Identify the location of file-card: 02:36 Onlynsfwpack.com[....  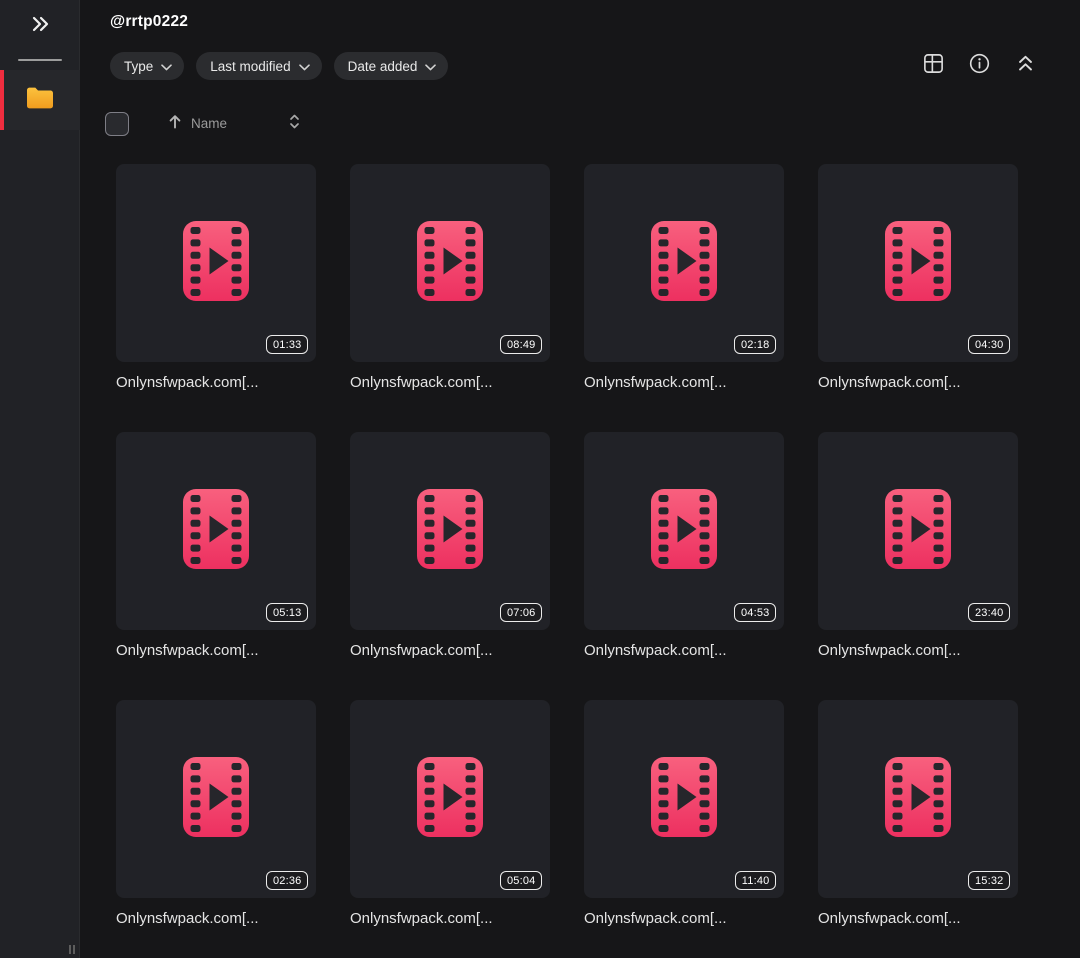
(216, 813).